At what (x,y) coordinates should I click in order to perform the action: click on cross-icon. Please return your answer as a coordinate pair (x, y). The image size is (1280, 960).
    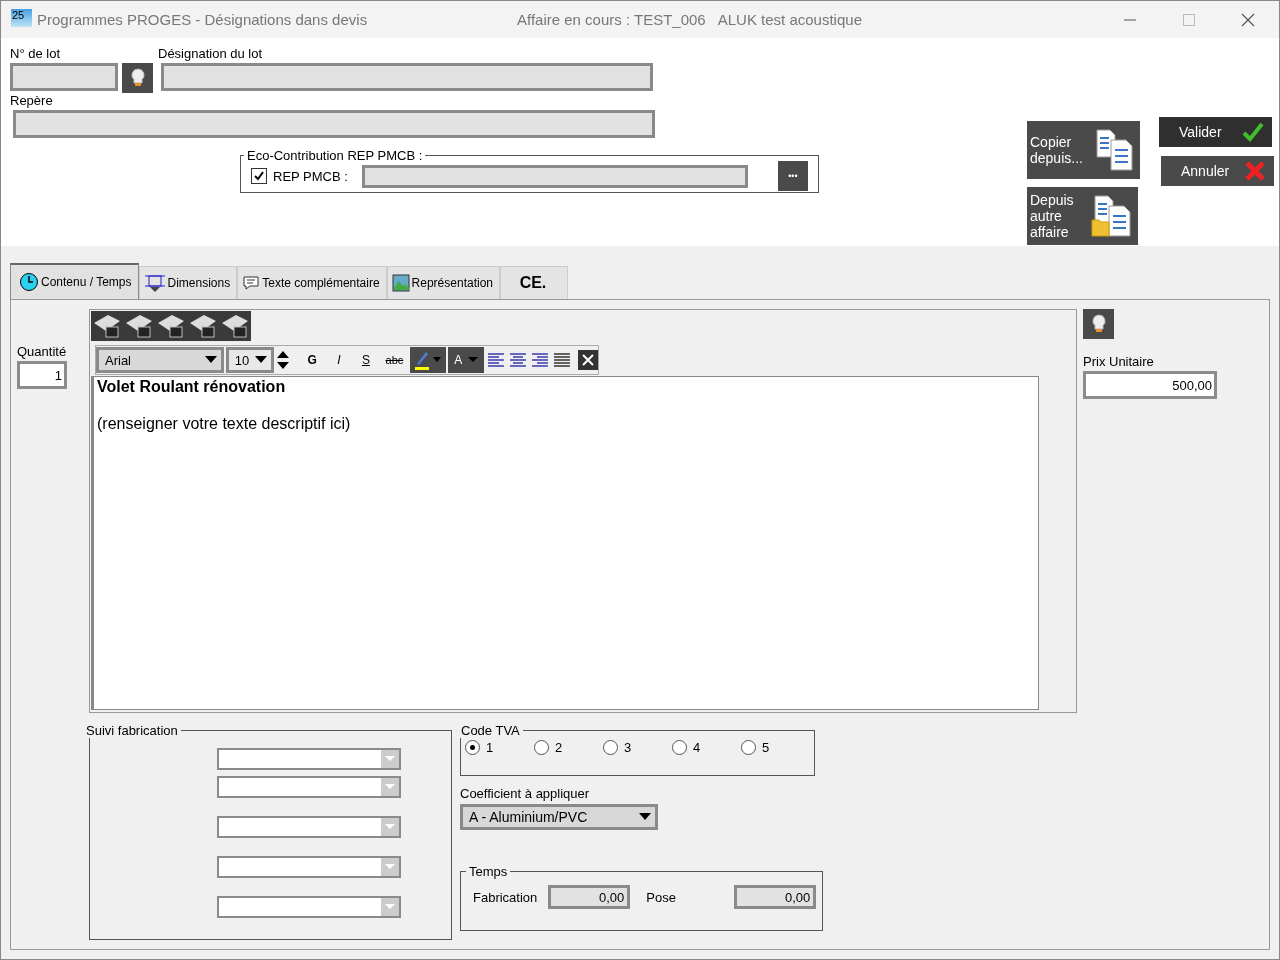
    Looking at the image, I should click on (1255, 171).